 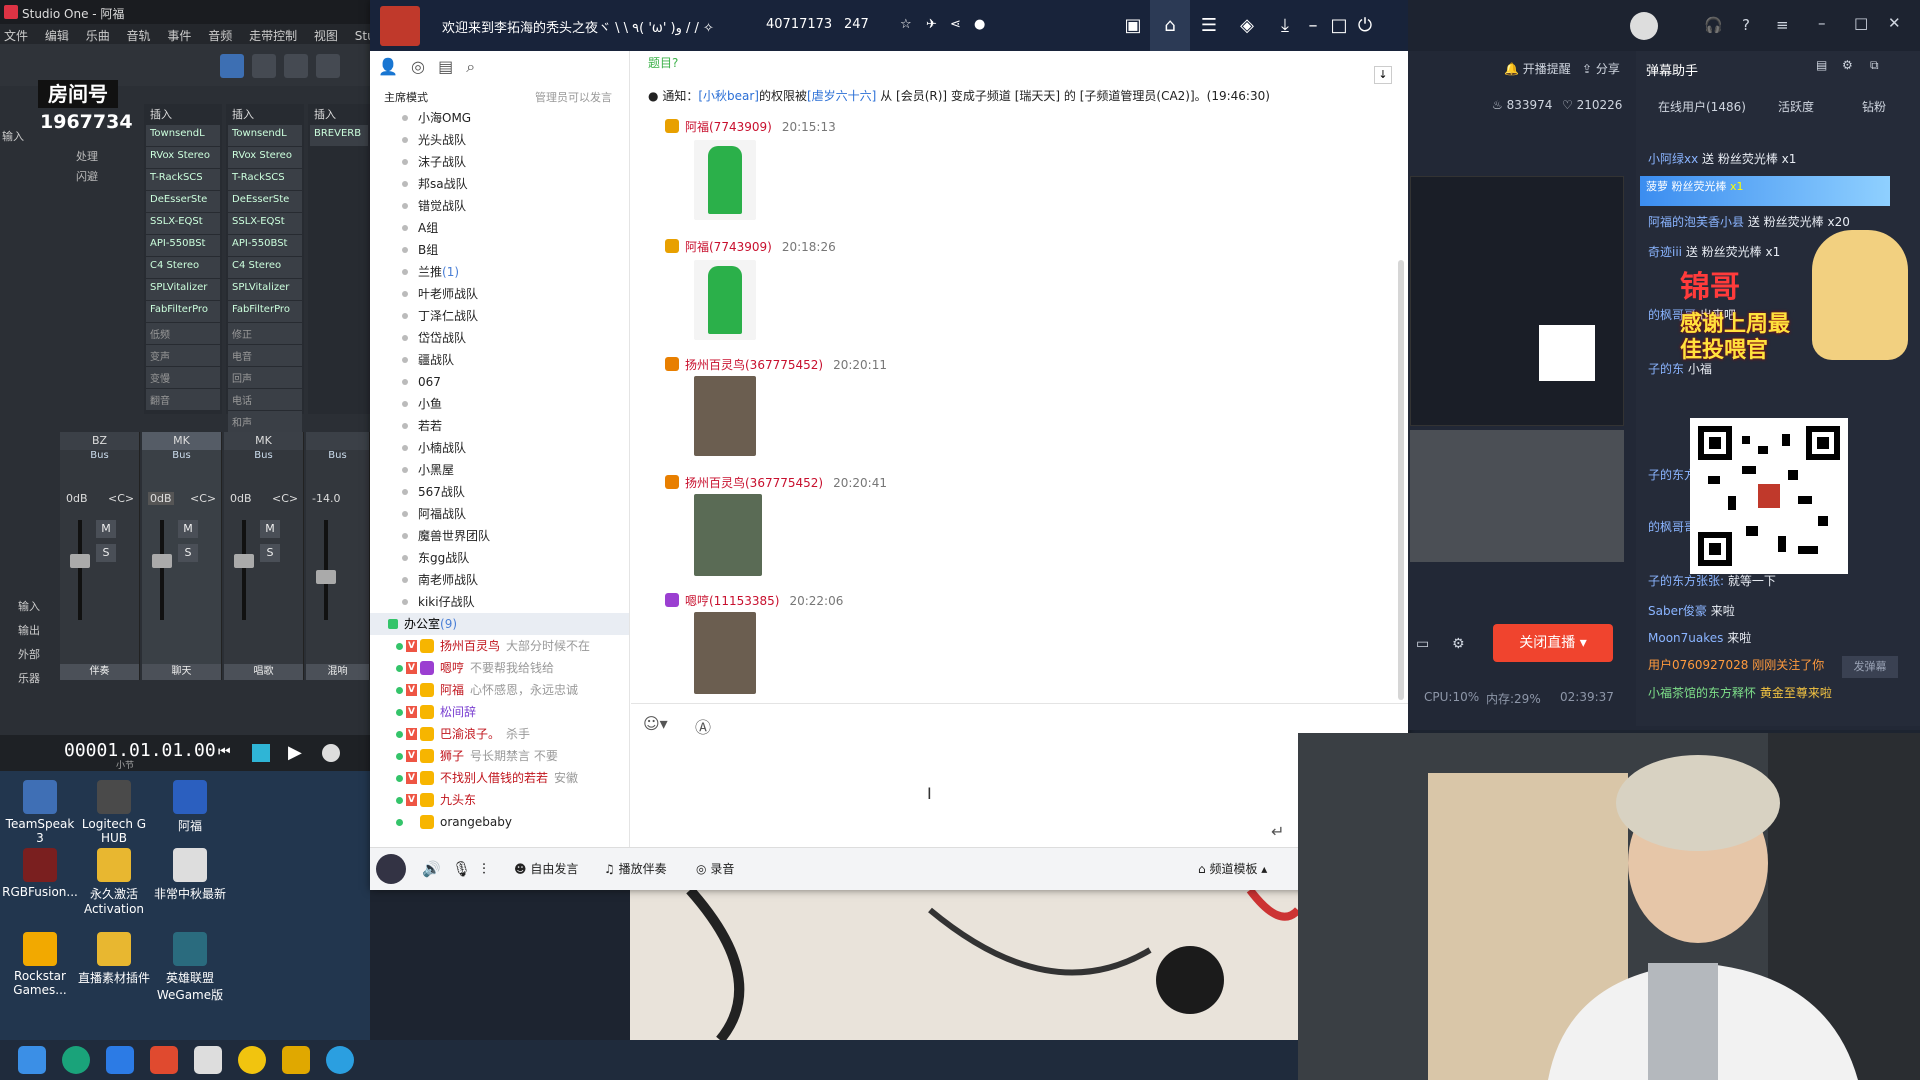 What do you see at coordinates (499, 338) in the screenshot?
I see `channel-item: 岱岱战队` at bounding box center [499, 338].